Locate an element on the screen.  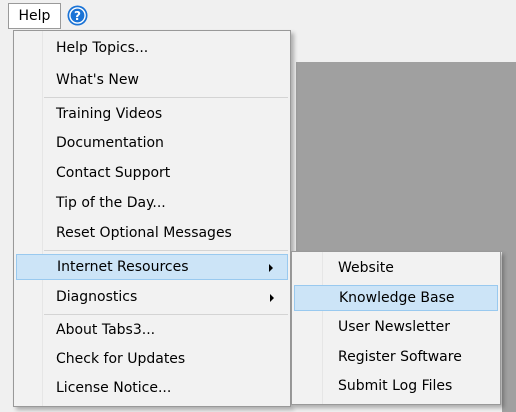
menu-item-label: Check for Updates is located at coordinates (121, 359).